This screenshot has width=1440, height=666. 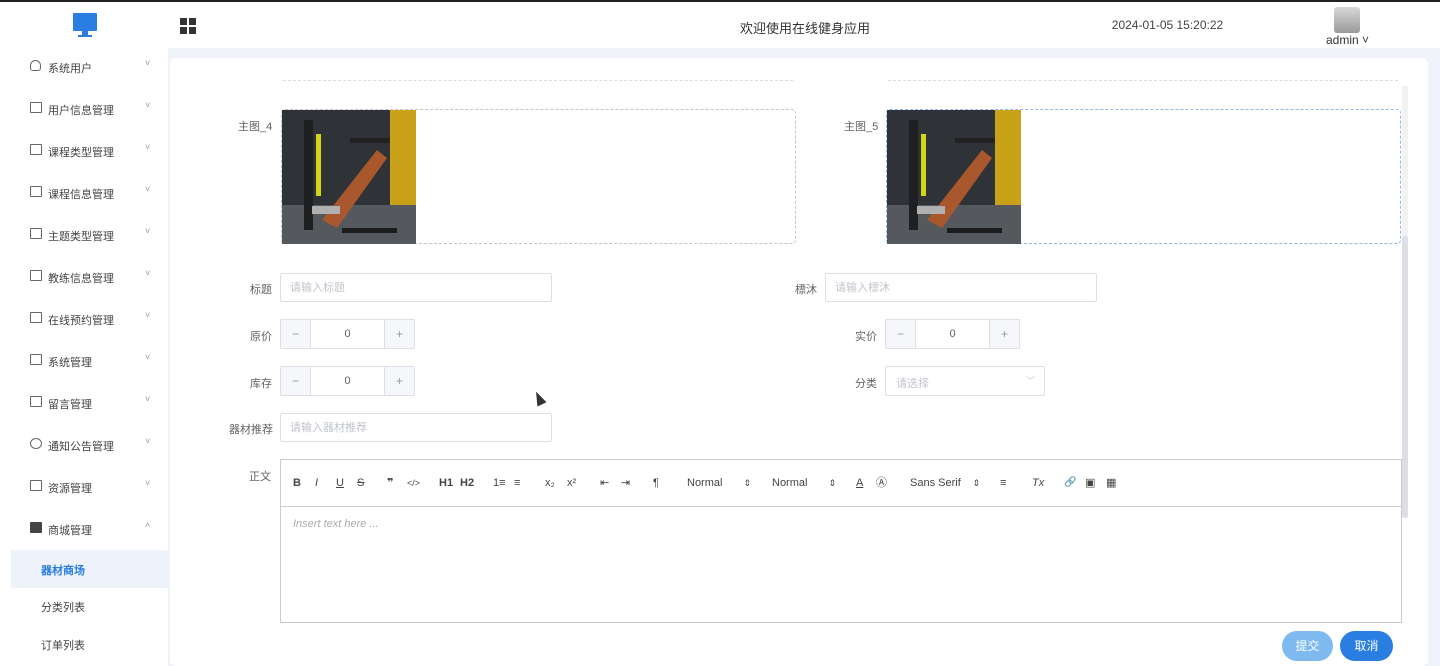 What do you see at coordinates (297, 483) in the screenshot?
I see `bold-button: B` at bounding box center [297, 483].